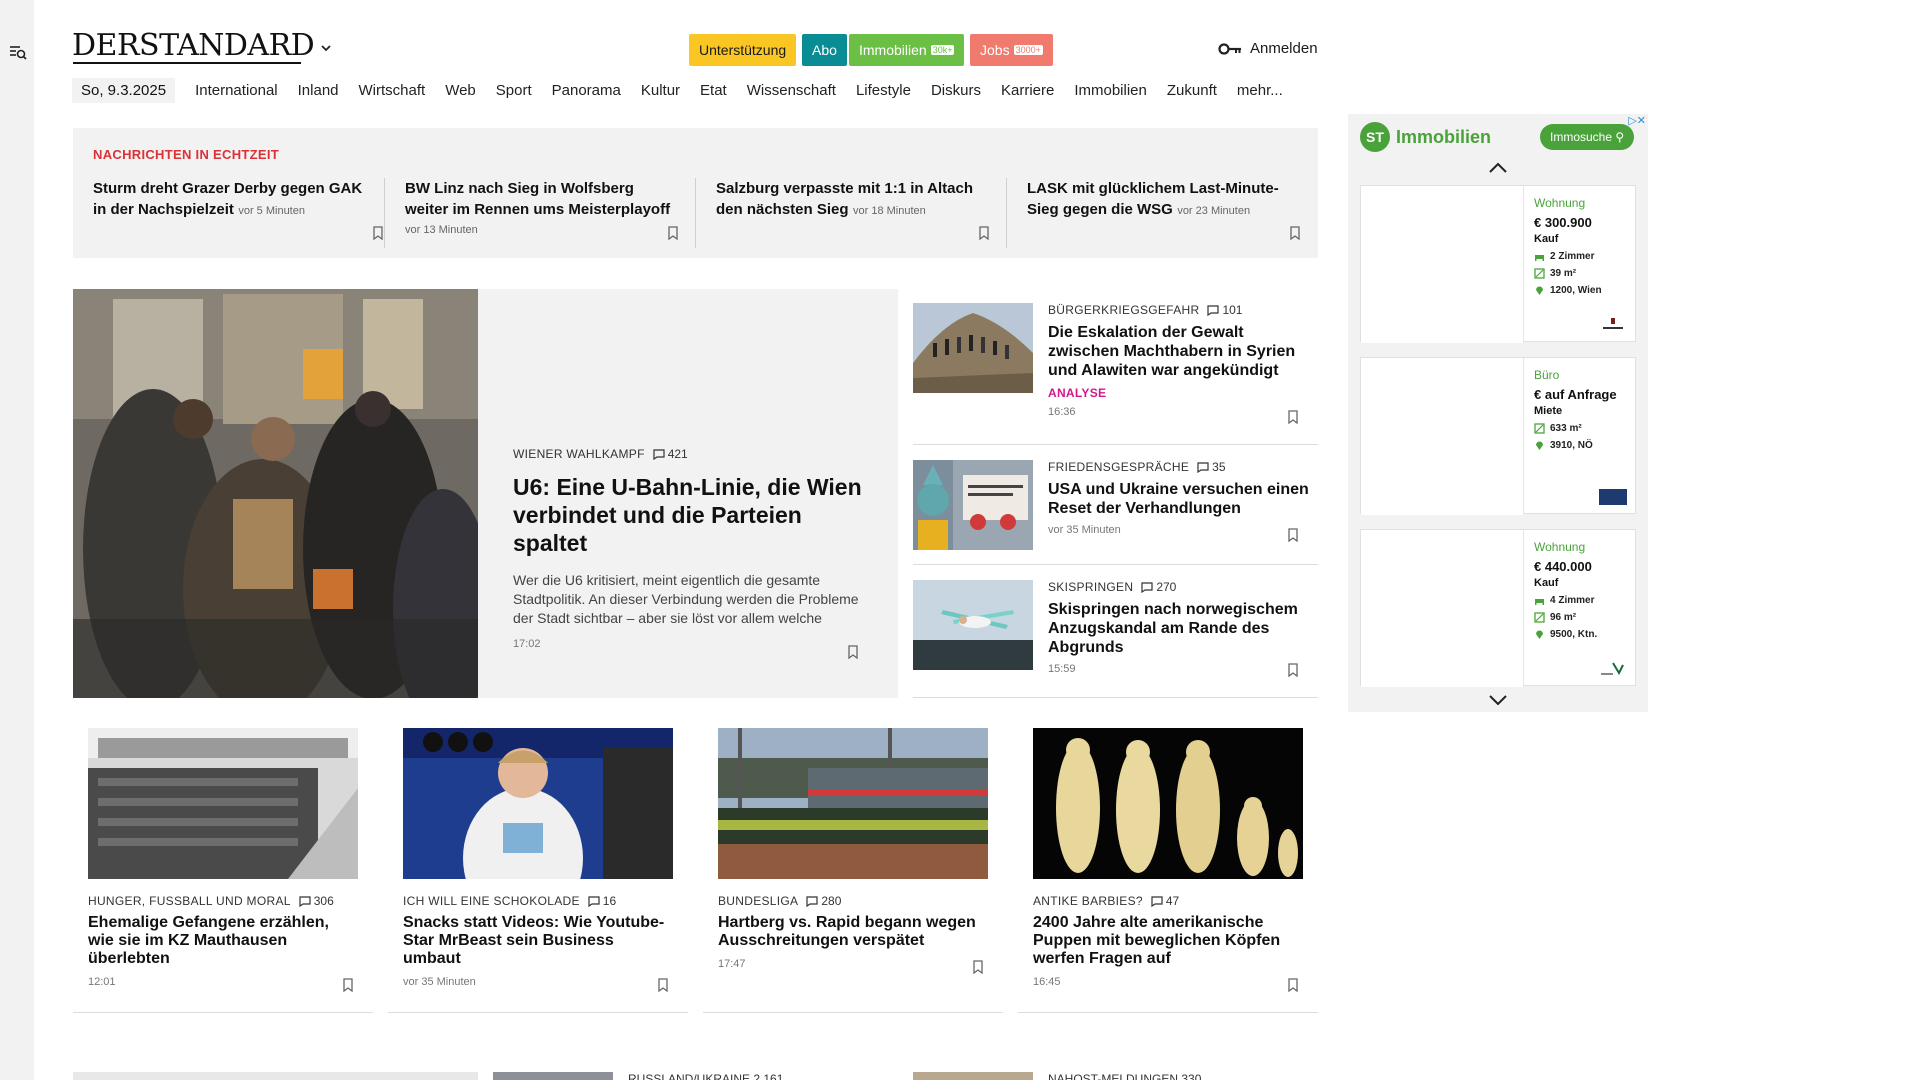 The width and height of the screenshot is (1920, 1080). Describe the element at coordinates (1583, 409) in the screenshot. I see `listing-info: Büro € auf Anfrage Miete 633 m² 3910, NÖ` at that location.